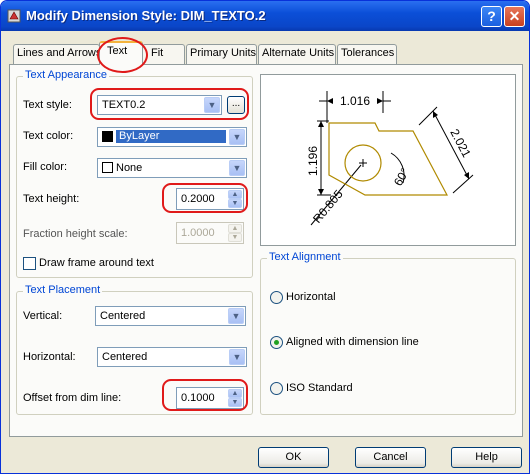 Image resolution: width=530 pixels, height=474 pixels. I want to click on text-style-value: TEXT0.2, so click(124, 105).